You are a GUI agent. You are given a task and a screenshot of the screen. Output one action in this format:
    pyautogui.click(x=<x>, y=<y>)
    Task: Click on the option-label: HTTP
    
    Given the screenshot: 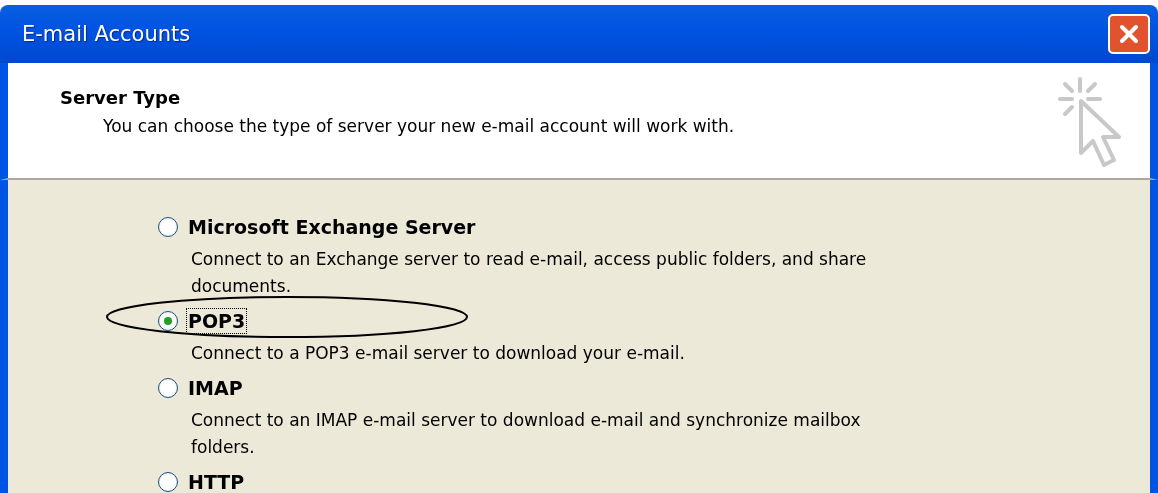 What is the action you would take?
    pyautogui.click(x=216, y=481)
    